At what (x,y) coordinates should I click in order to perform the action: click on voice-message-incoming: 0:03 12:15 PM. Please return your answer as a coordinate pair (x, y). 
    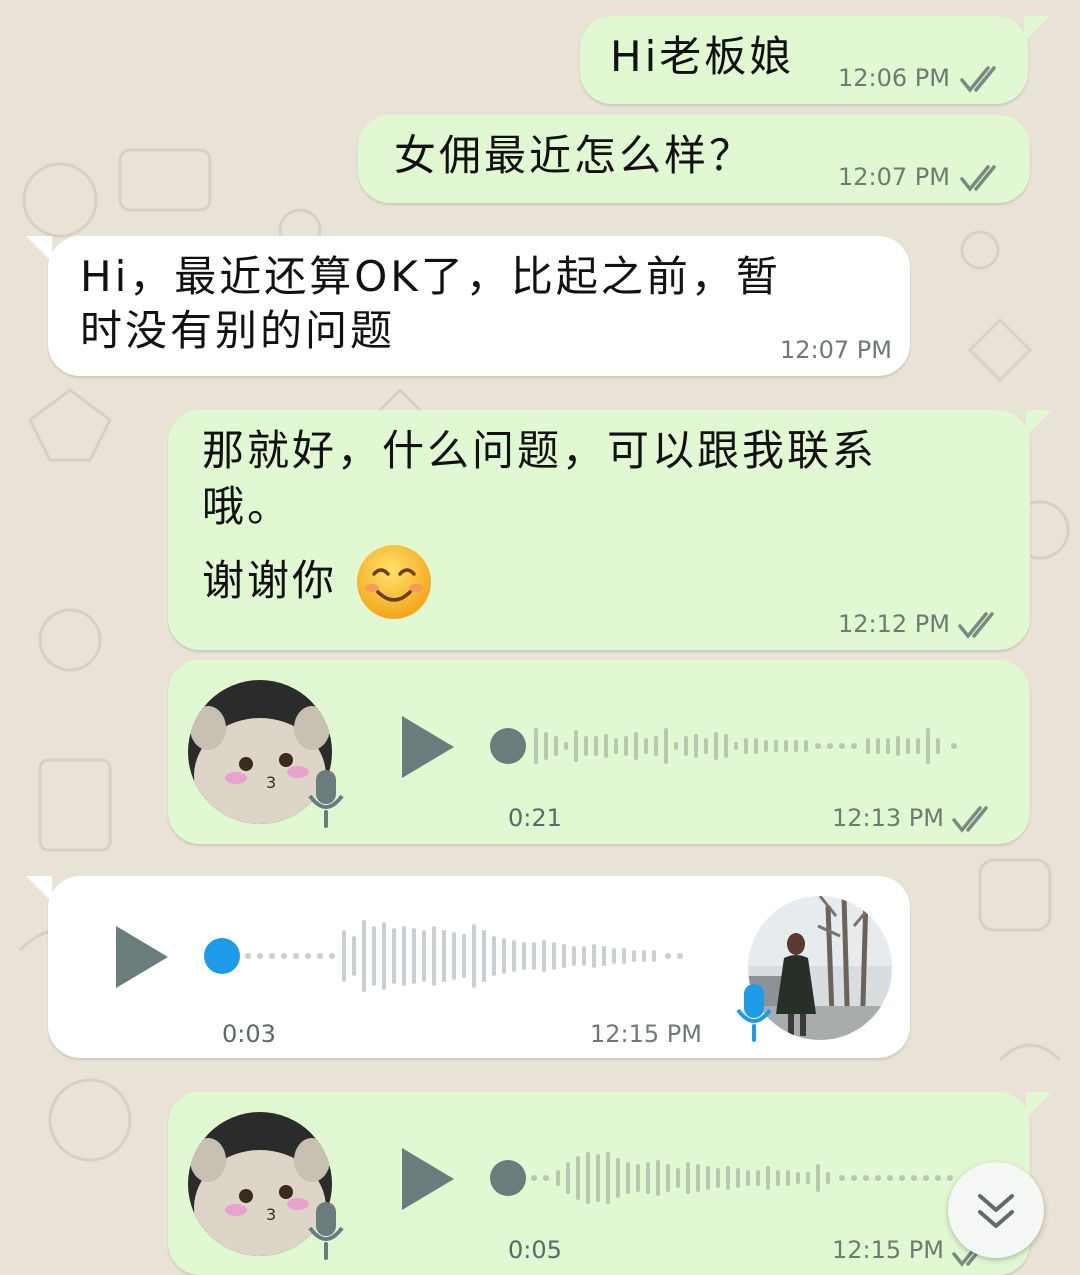
    Looking at the image, I should click on (468, 967).